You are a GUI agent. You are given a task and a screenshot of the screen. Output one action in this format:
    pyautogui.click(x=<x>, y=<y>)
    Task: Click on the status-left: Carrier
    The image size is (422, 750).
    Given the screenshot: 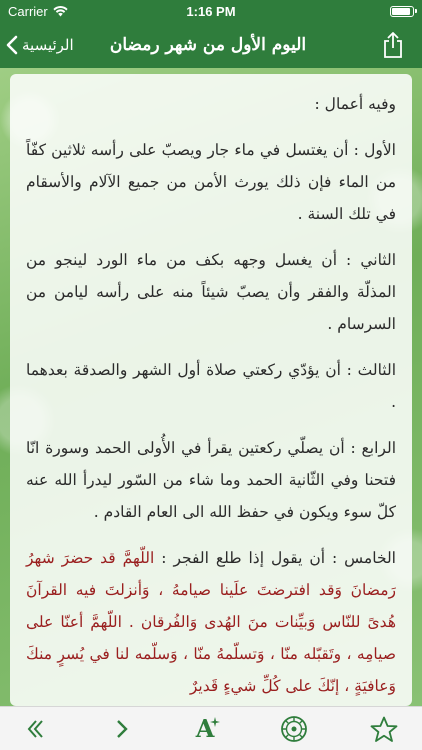 What is the action you would take?
    pyautogui.click(x=38, y=11)
    